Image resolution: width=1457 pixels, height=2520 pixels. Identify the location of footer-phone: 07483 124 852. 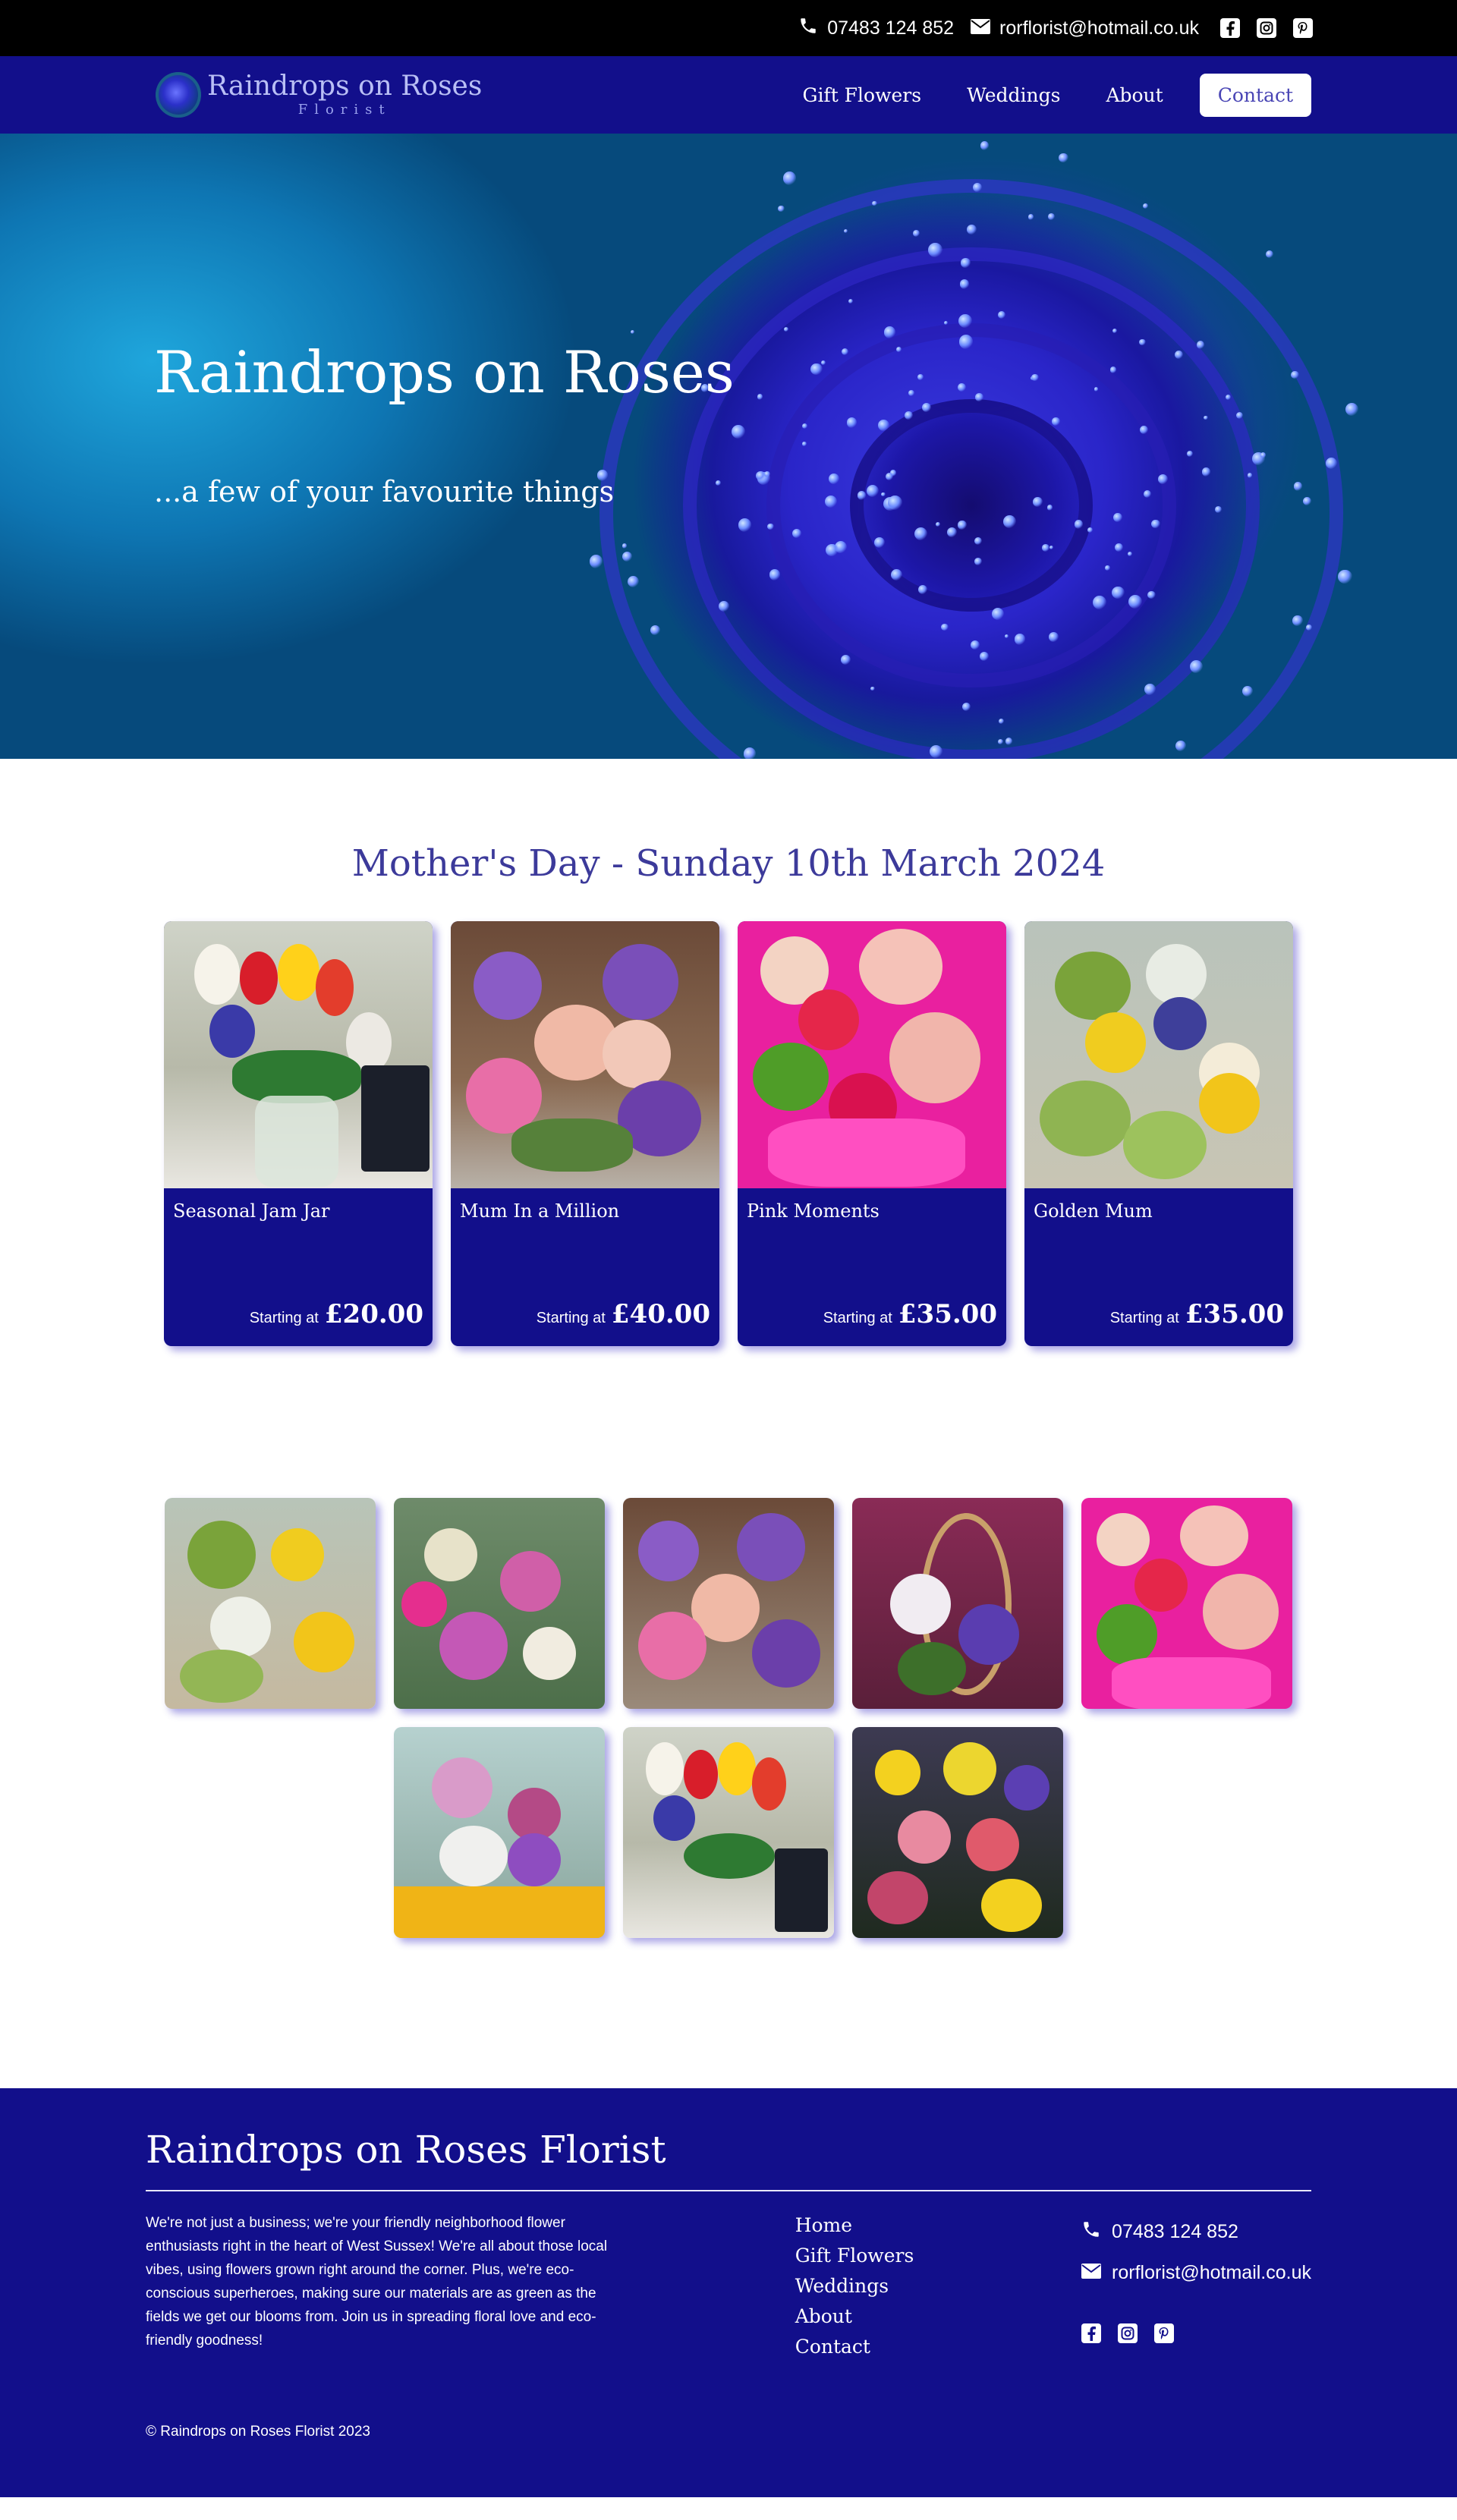
(1196, 2231).